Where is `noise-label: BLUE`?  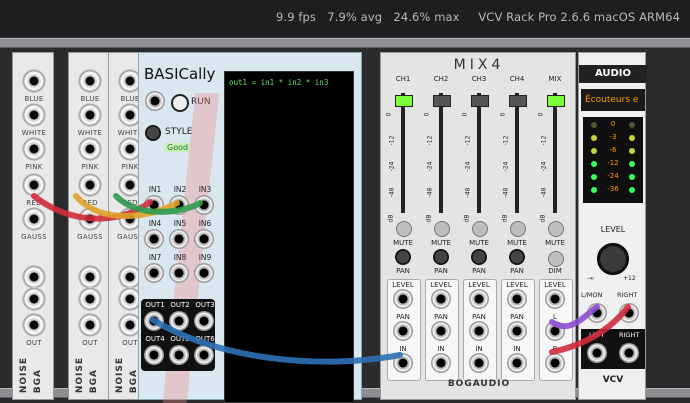
noise-label: BLUE is located at coordinates (90, 99).